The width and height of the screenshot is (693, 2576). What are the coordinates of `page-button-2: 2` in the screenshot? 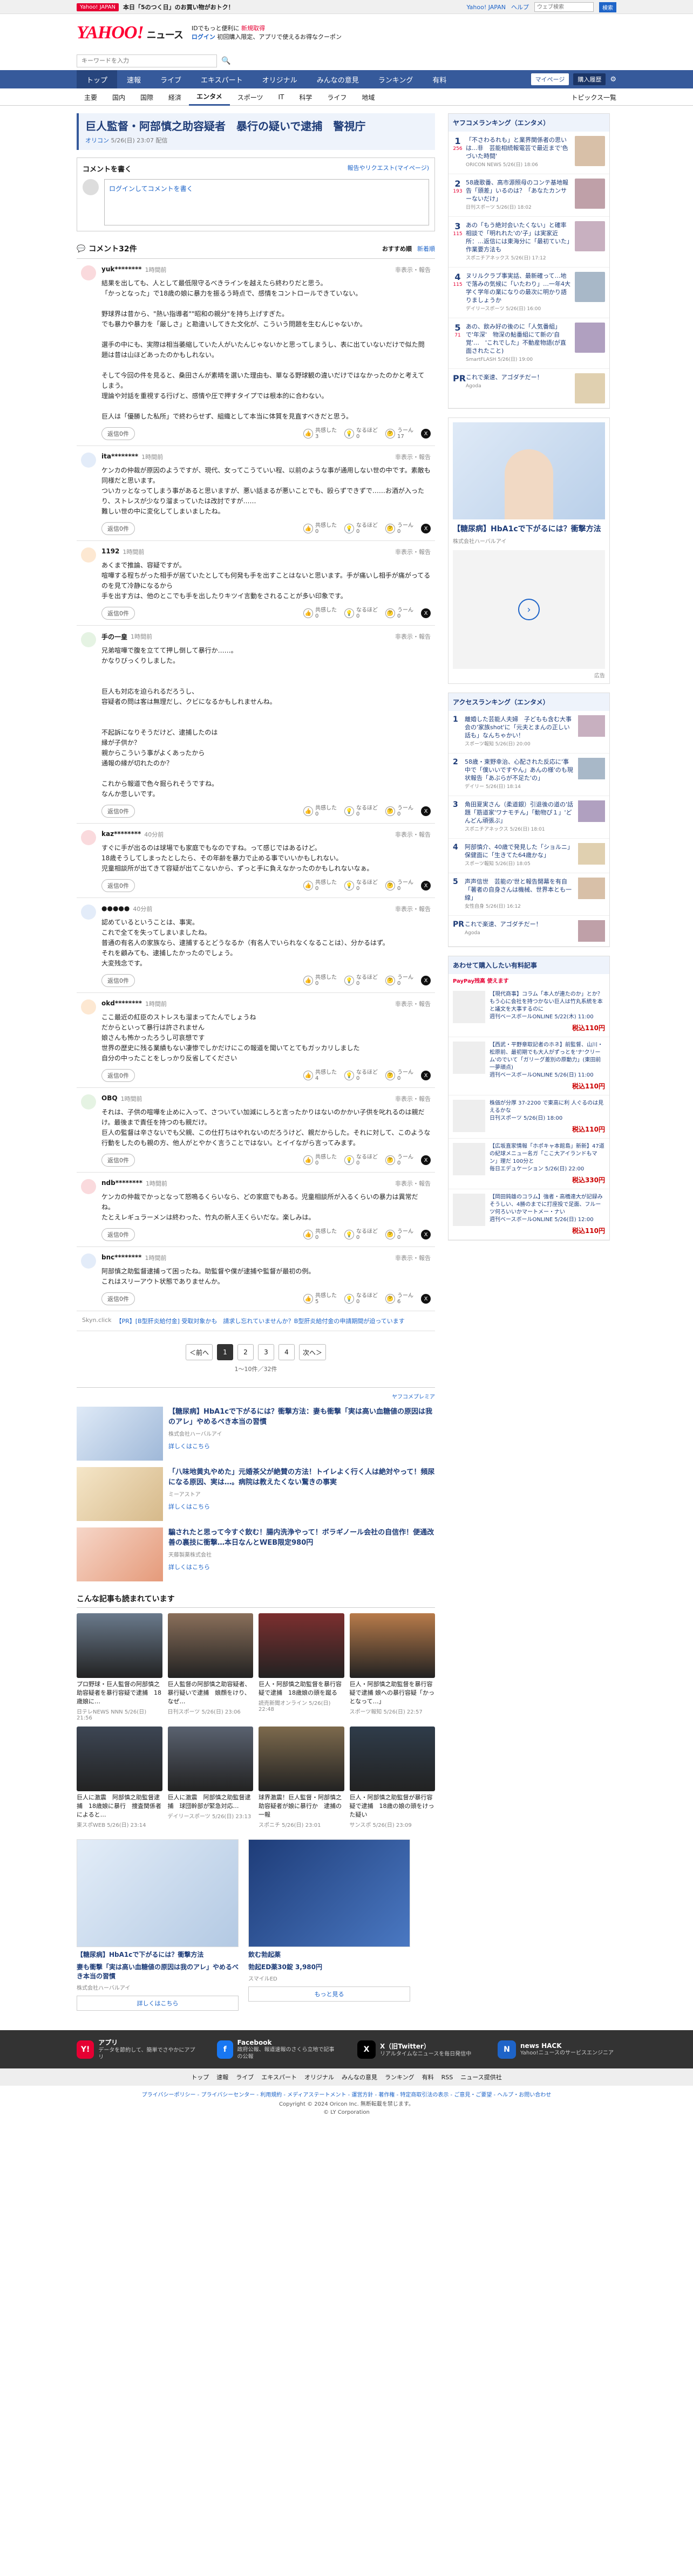 It's located at (246, 1352).